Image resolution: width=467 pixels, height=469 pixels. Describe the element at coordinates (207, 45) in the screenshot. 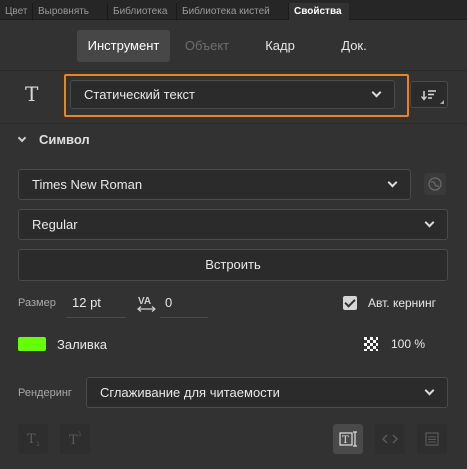

I see `tab-object: Объект` at that location.